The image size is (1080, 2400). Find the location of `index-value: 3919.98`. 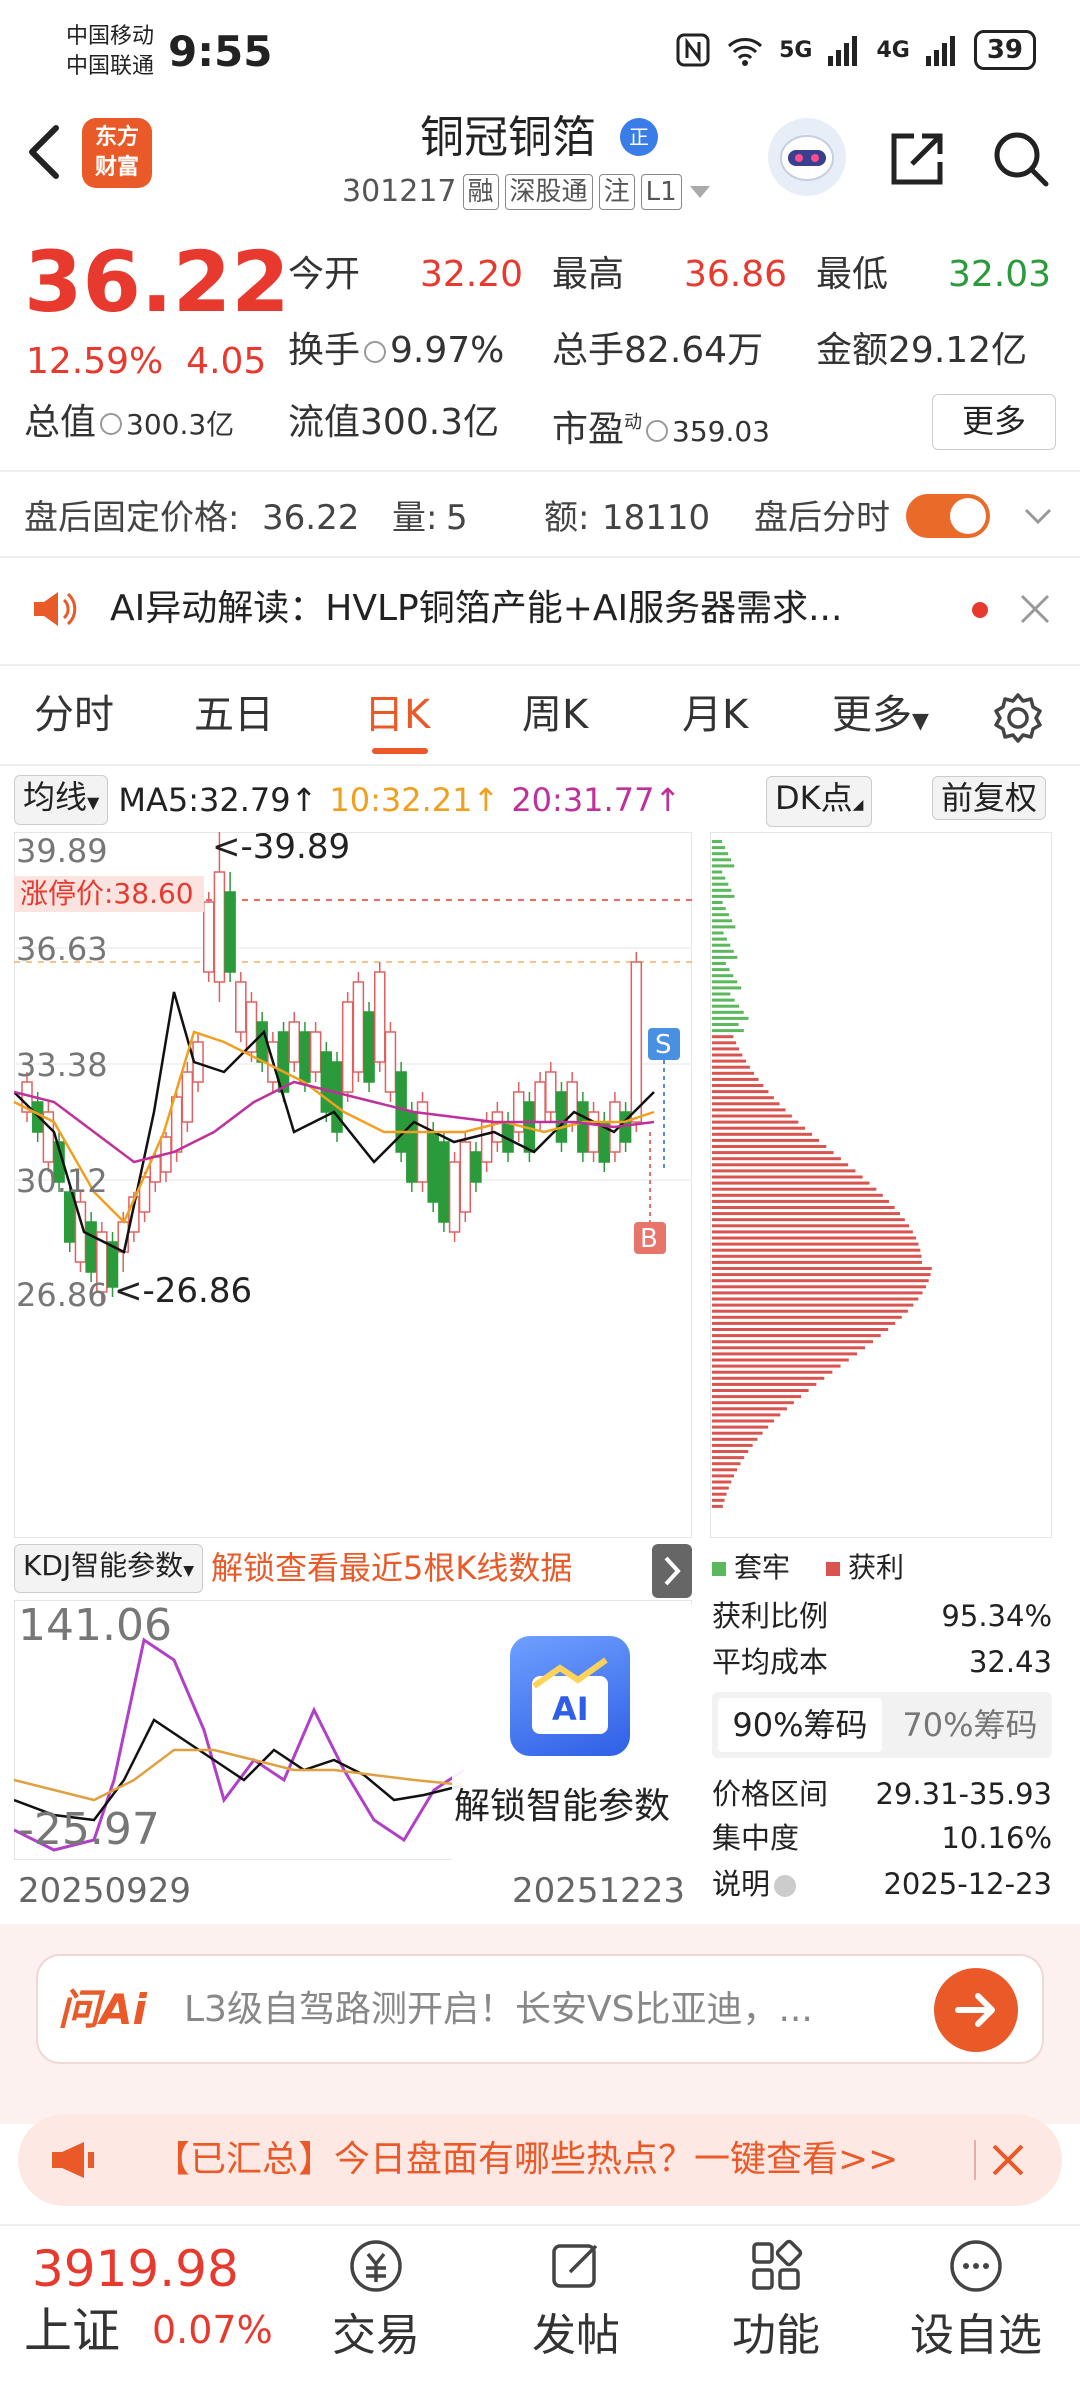

index-value: 3919.98 is located at coordinates (135, 2269).